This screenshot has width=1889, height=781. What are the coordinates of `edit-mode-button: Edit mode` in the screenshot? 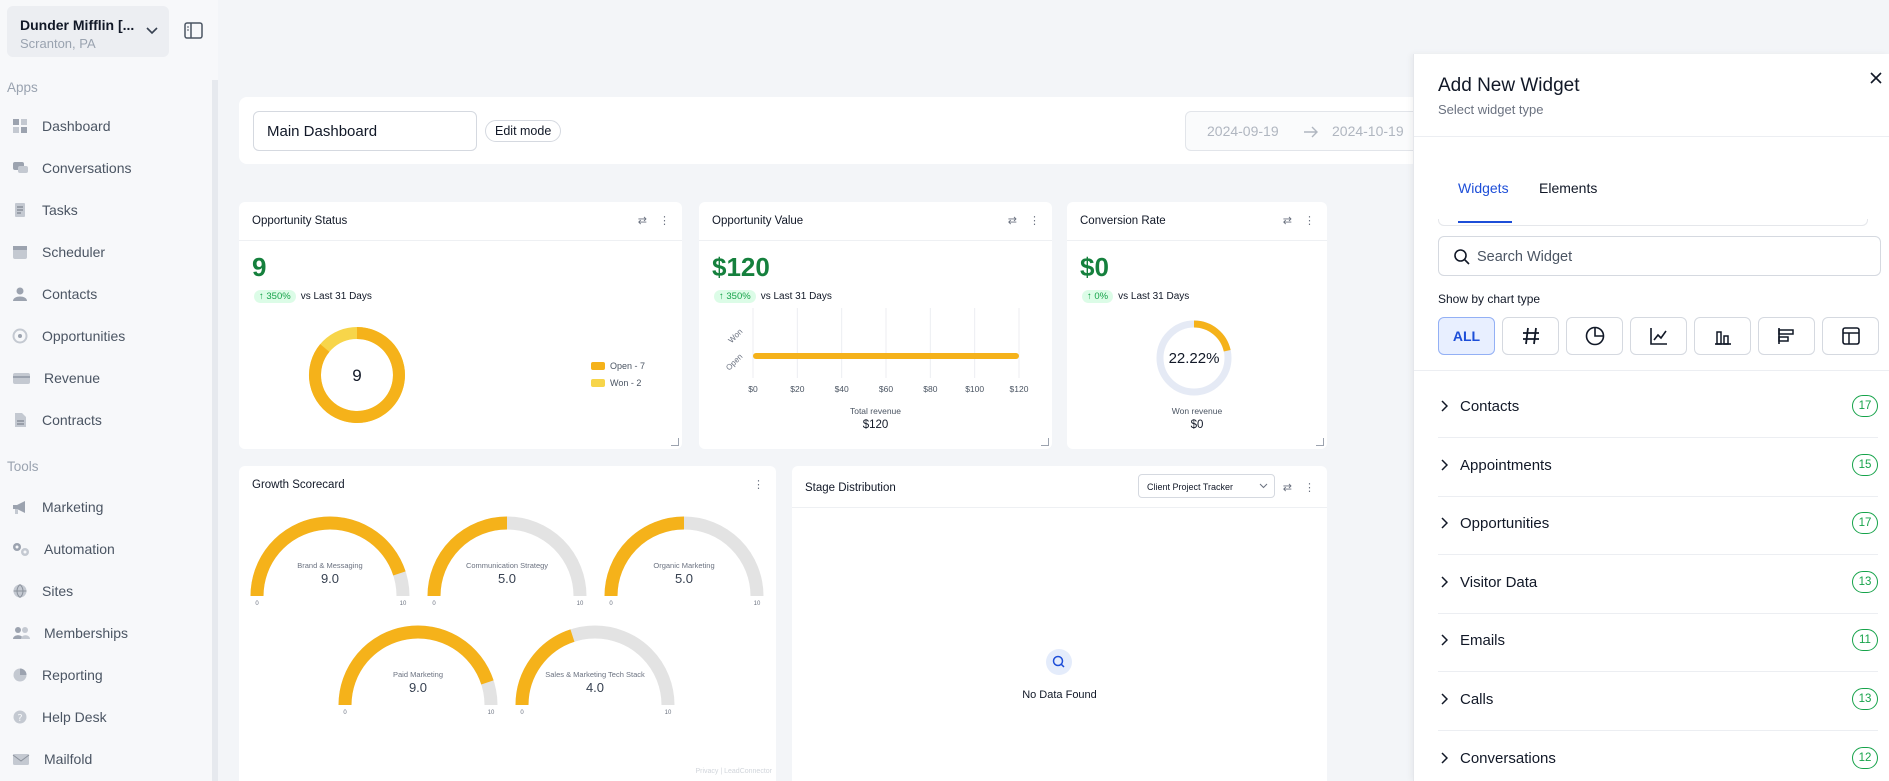 It's located at (523, 131).